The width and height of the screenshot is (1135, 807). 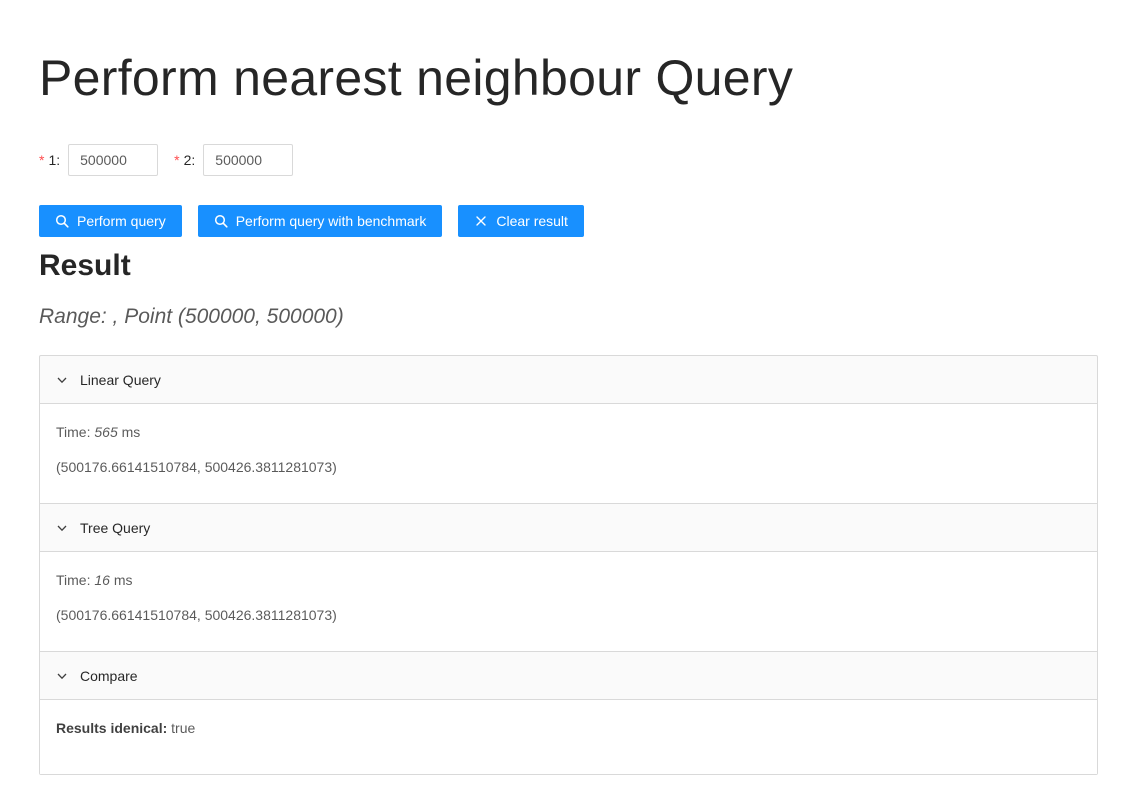 I want to click on time-line: Time: 16 ms, so click(x=94, y=580).